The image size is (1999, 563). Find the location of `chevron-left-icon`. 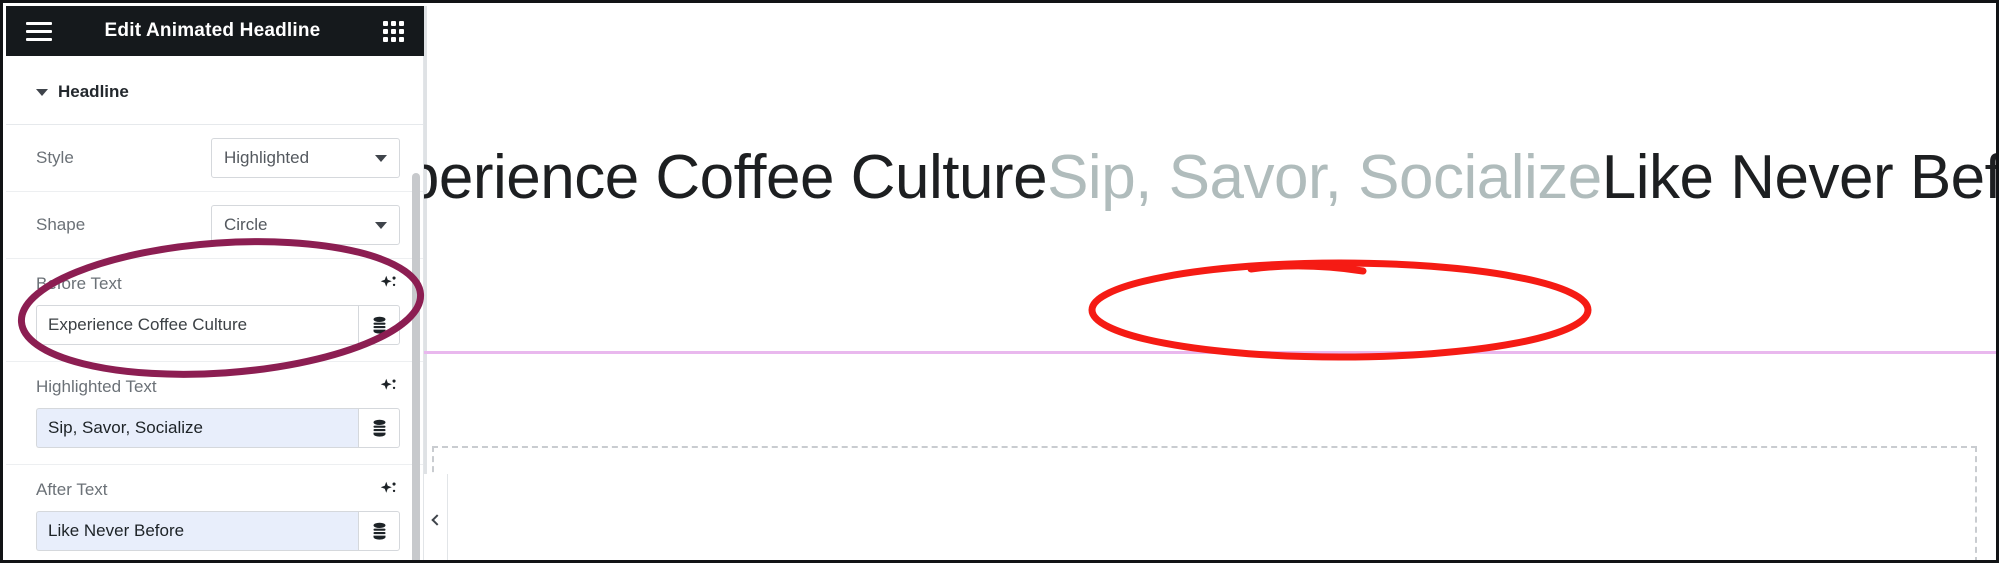

chevron-left-icon is located at coordinates (437, 520).